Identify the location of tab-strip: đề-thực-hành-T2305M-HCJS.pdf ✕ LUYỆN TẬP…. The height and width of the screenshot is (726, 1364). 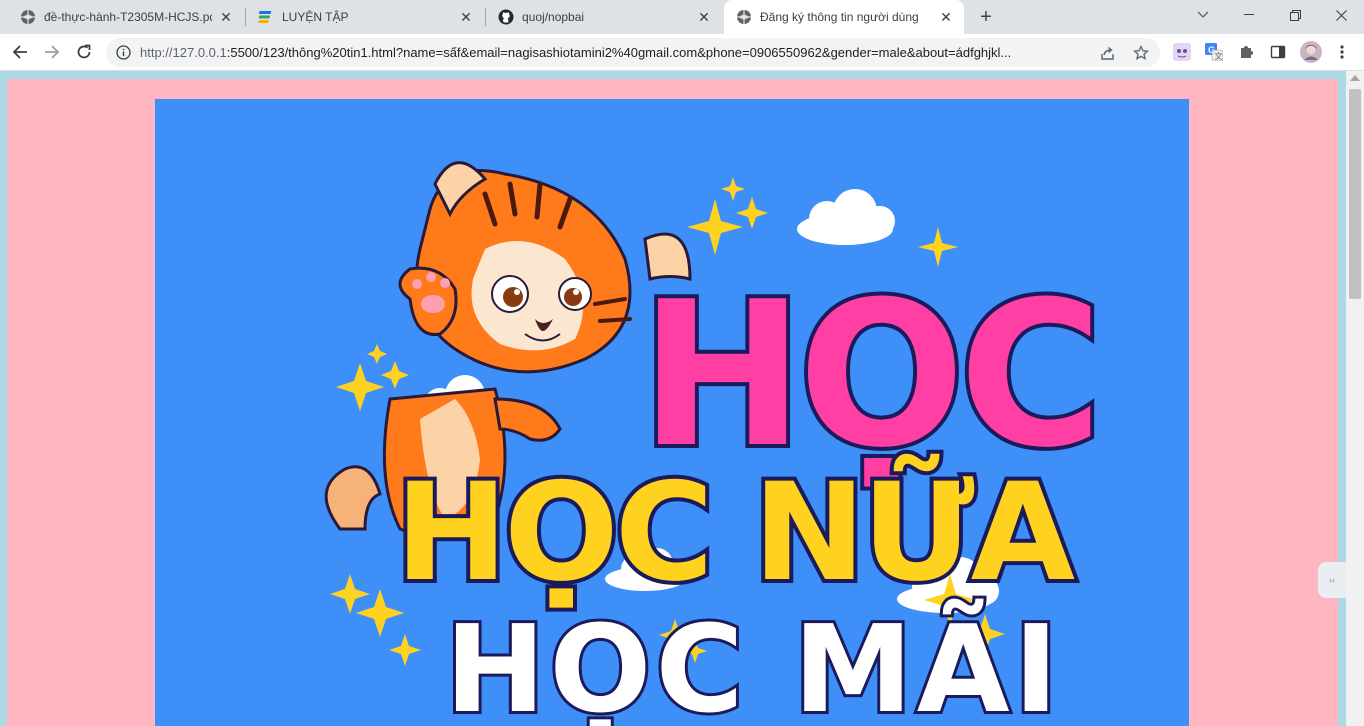
(682, 17).